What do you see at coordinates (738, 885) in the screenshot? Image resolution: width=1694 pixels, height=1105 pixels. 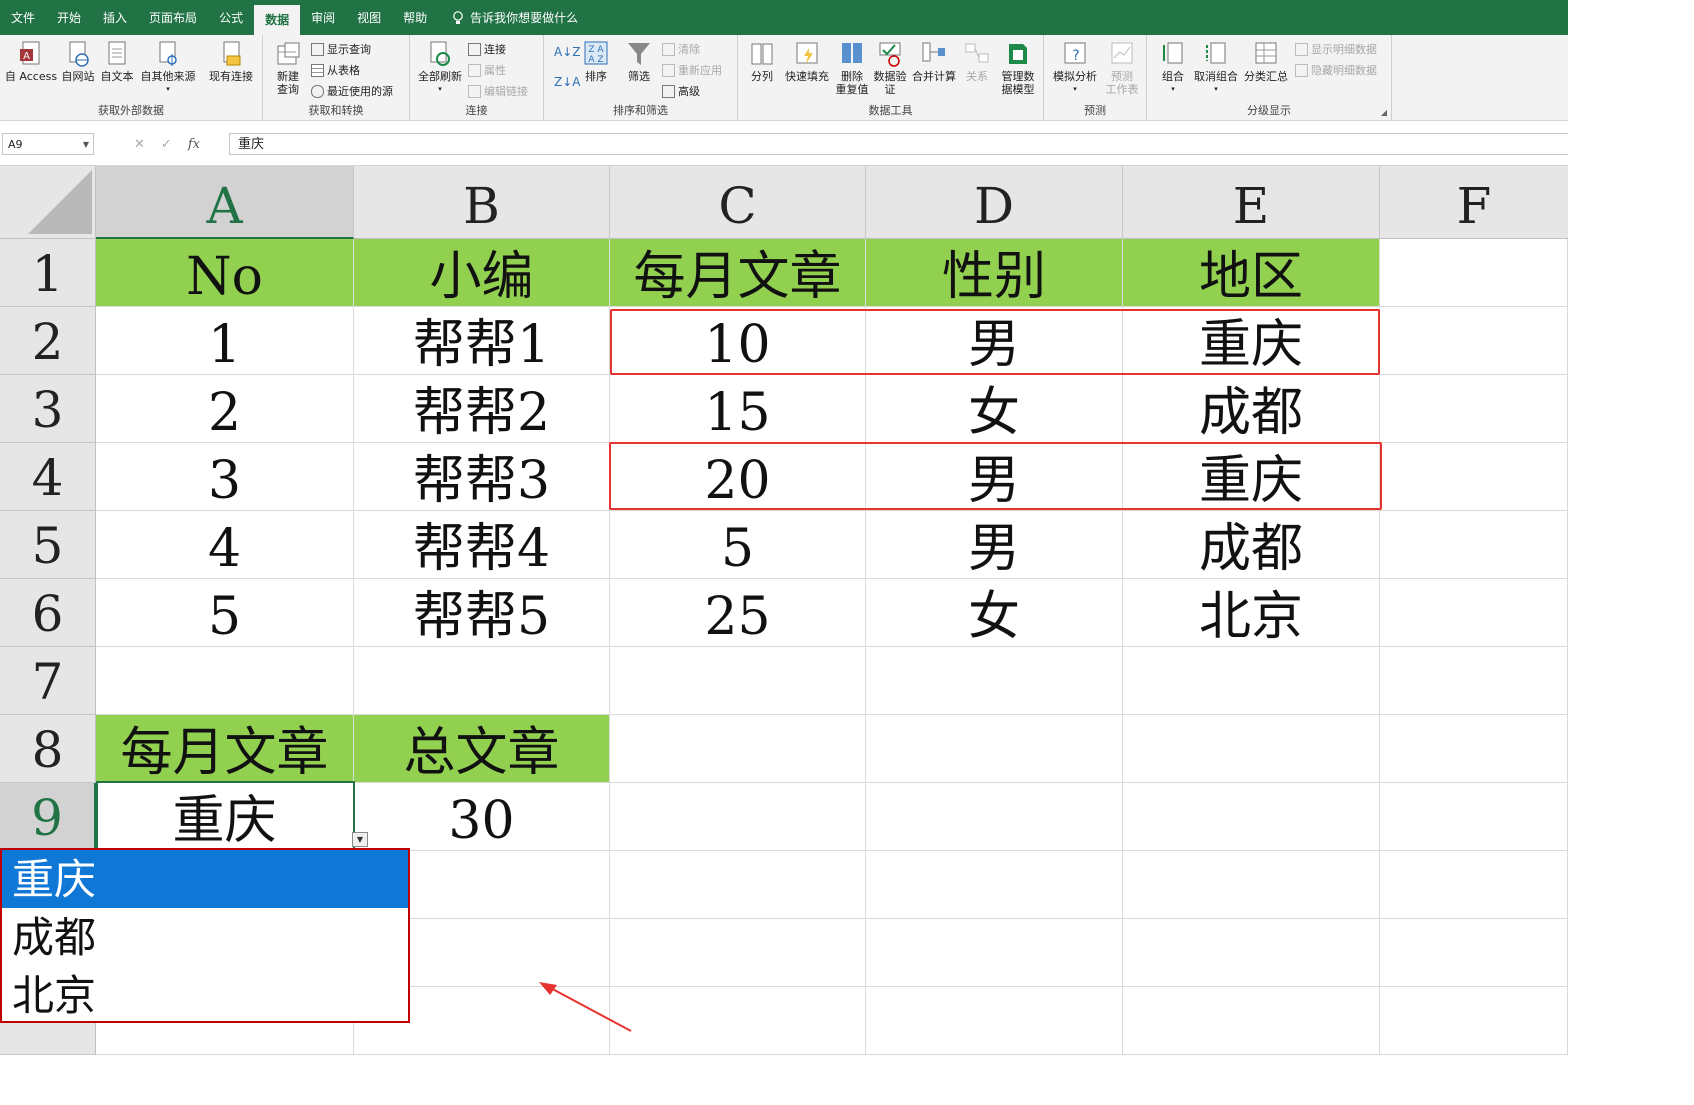 I see `cell-c10` at bounding box center [738, 885].